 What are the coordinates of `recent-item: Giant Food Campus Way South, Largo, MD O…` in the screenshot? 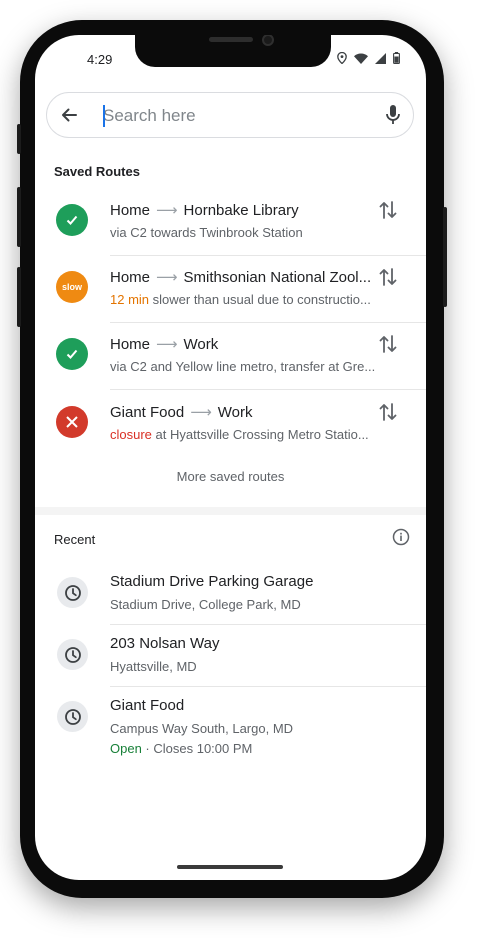 It's located at (230, 729).